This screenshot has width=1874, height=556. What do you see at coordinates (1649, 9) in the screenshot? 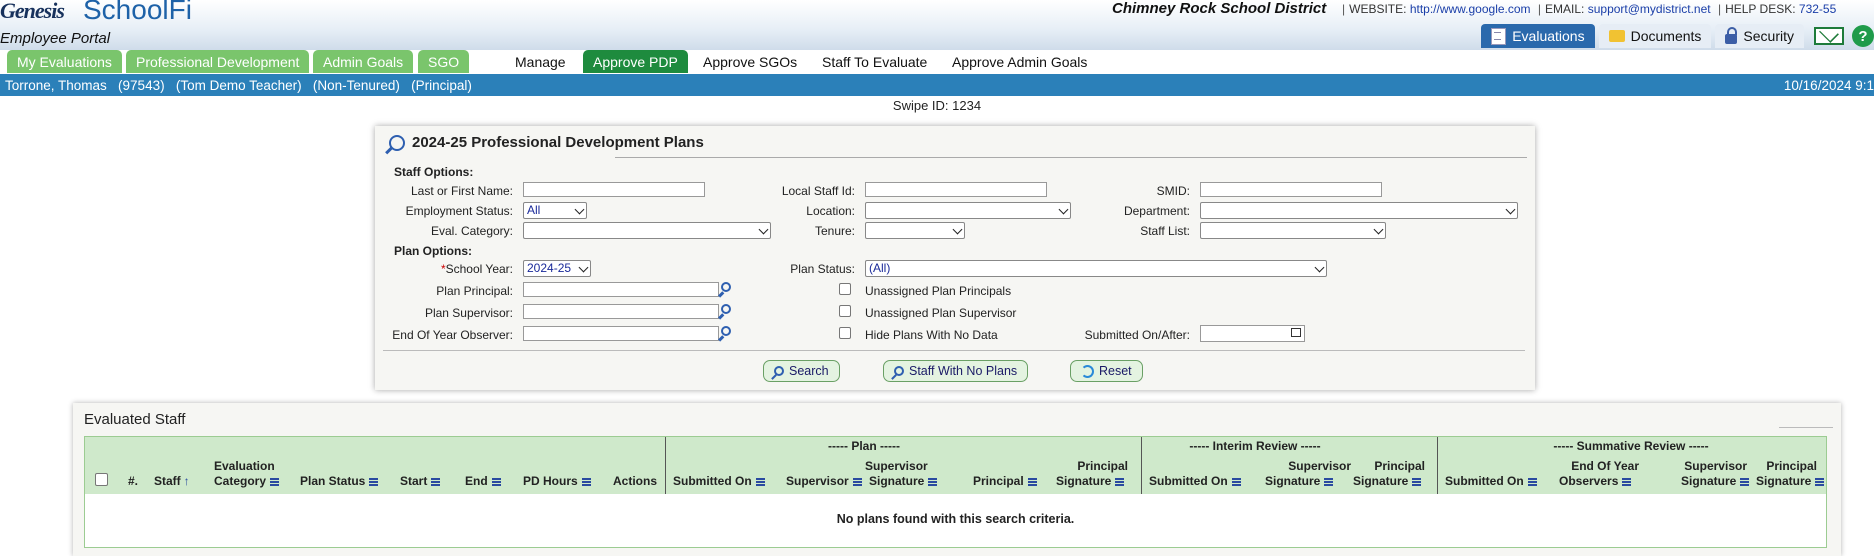
I see `email-link: support@mydistrict.net` at bounding box center [1649, 9].